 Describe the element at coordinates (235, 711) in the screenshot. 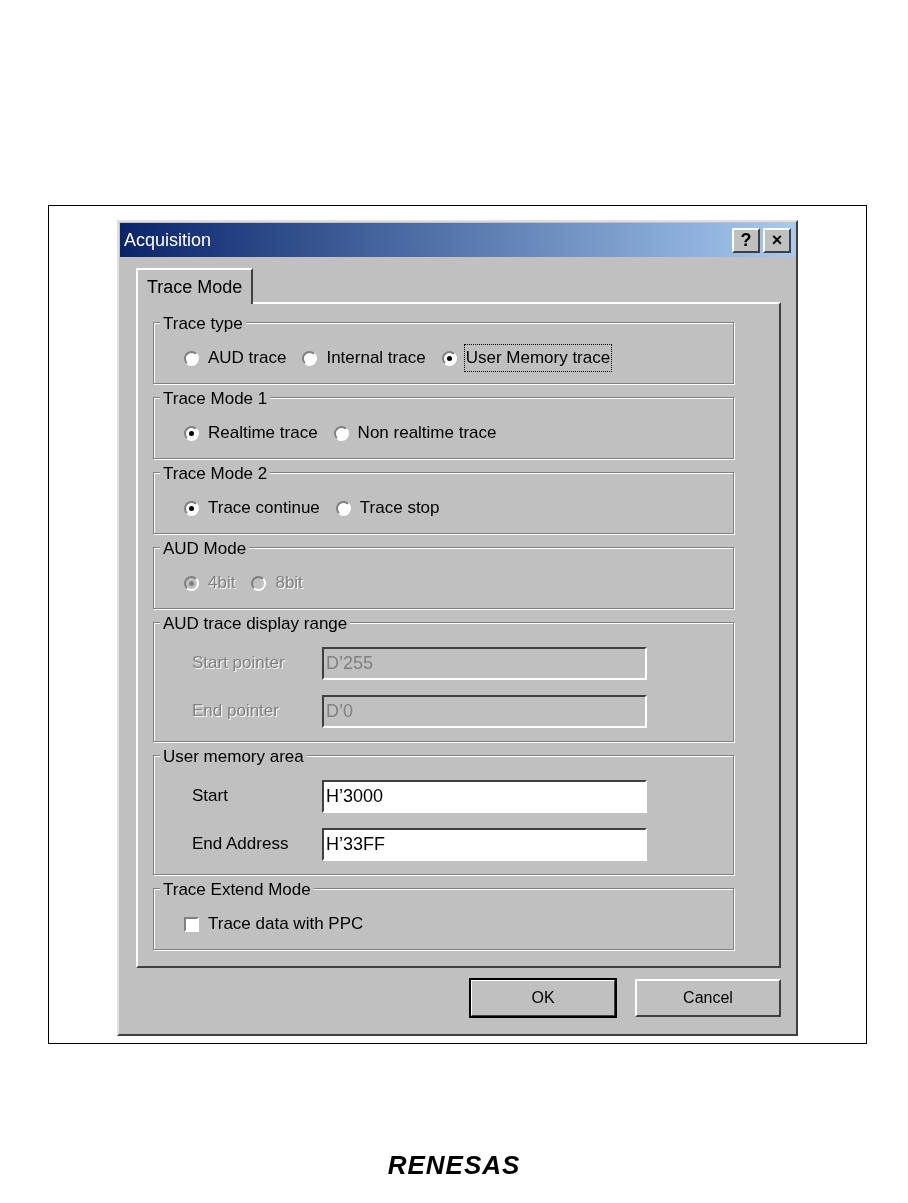

I see `field-label: End pointer` at that location.